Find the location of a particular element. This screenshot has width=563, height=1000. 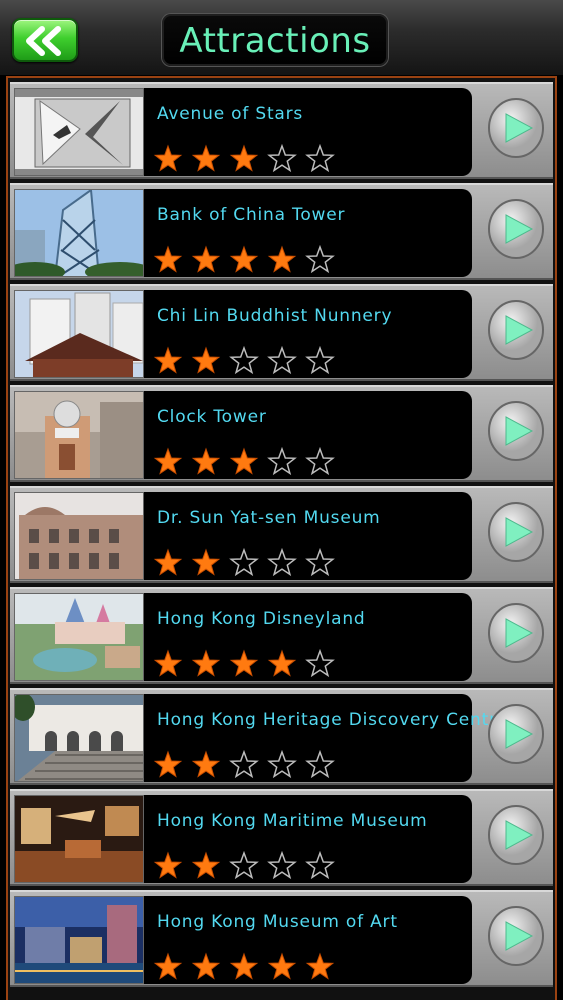

double-chevron-left-icon is located at coordinates (43, 41).